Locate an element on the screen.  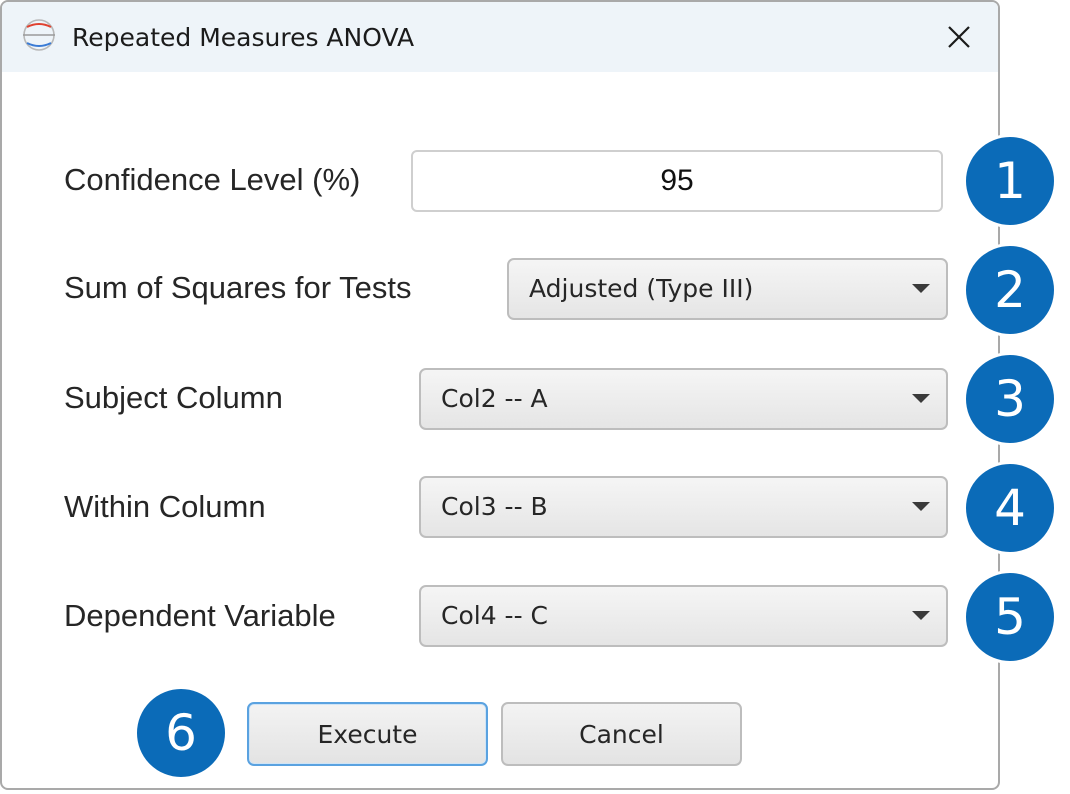
sum-of-squares-dropdown: Adjusted (Type III) is located at coordinates (727, 289).